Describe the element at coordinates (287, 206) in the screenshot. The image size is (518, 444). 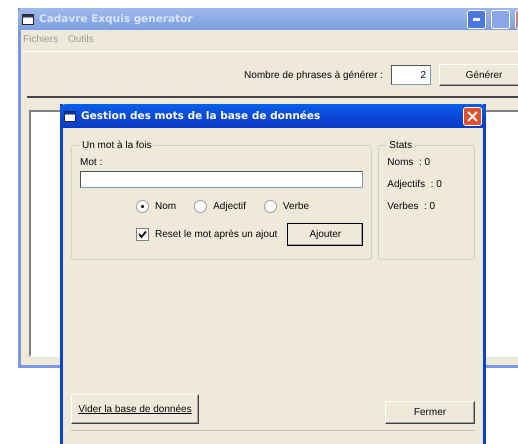
I see `type-radio: Verbe` at that location.